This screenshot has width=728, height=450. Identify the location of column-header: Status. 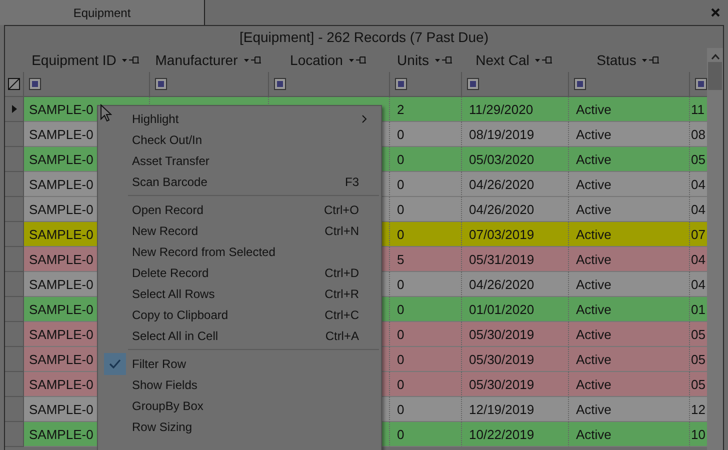
(616, 60).